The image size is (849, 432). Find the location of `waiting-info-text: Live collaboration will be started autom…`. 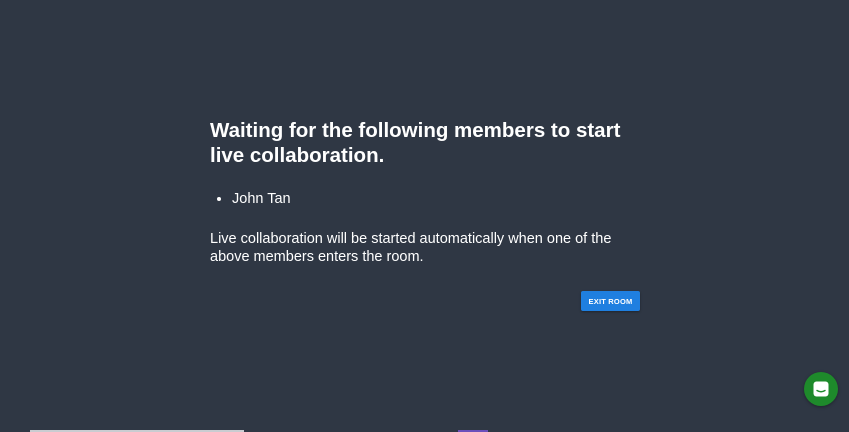

waiting-info-text: Live collaboration will be started autom… is located at coordinates (411, 248).